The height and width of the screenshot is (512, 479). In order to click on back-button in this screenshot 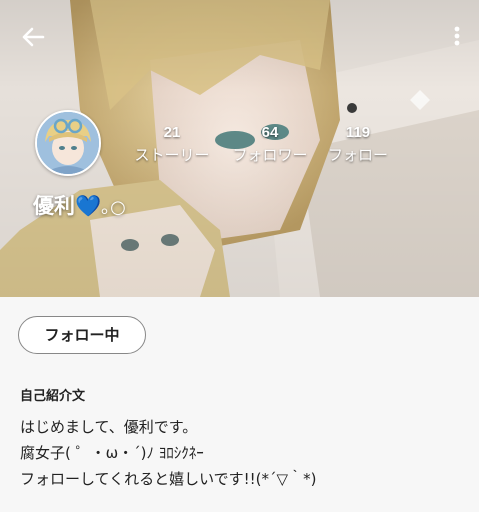, I will do `click(33, 37)`.